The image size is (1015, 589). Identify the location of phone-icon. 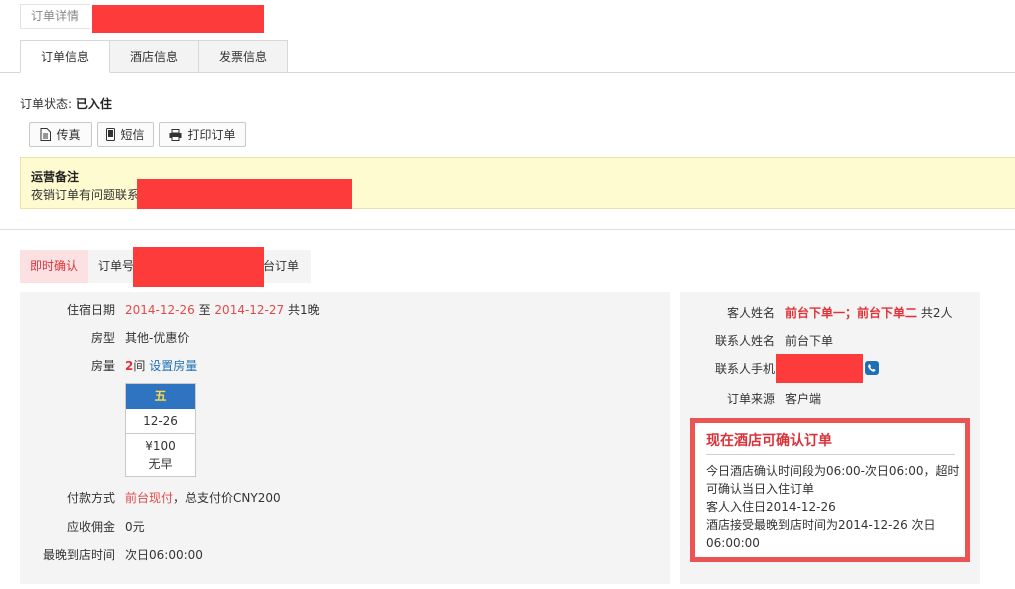
(872, 368).